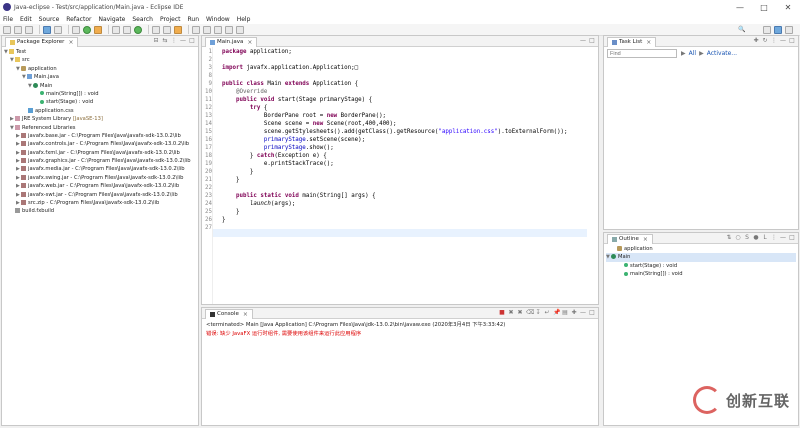 This screenshot has height=428, width=800. Describe the element at coordinates (683, 53) in the screenshot. I see `filter-arrow-icon: ▶` at that location.